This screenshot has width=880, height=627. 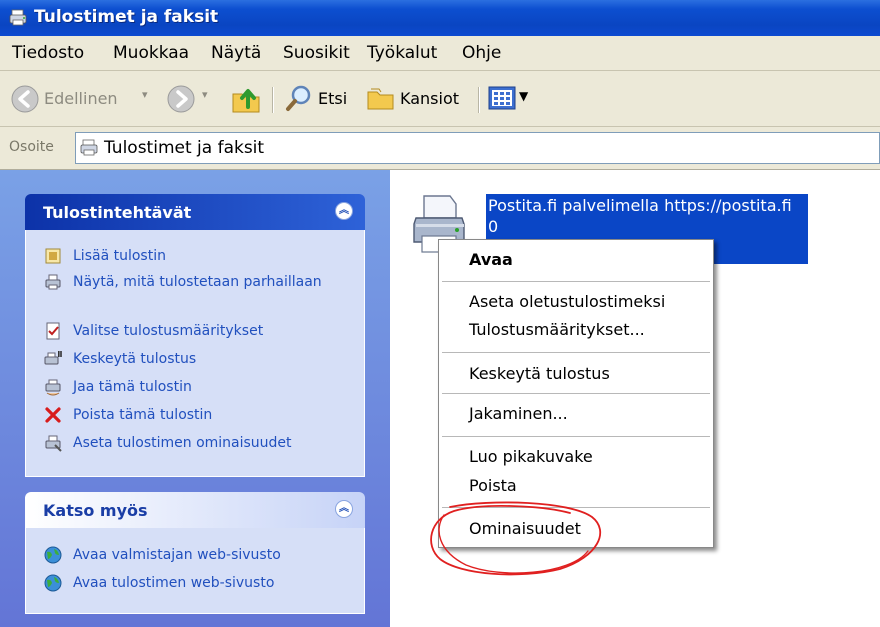 What do you see at coordinates (95, 510) in the screenshot?
I see `see-also-title: Katso myös` at bounding box center [95, 510].